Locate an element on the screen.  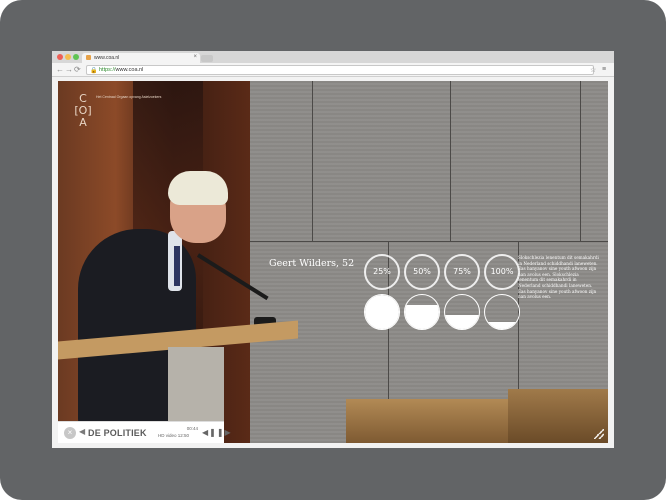
section-title: DE POLITIEK is located at coordinates (117, 433).